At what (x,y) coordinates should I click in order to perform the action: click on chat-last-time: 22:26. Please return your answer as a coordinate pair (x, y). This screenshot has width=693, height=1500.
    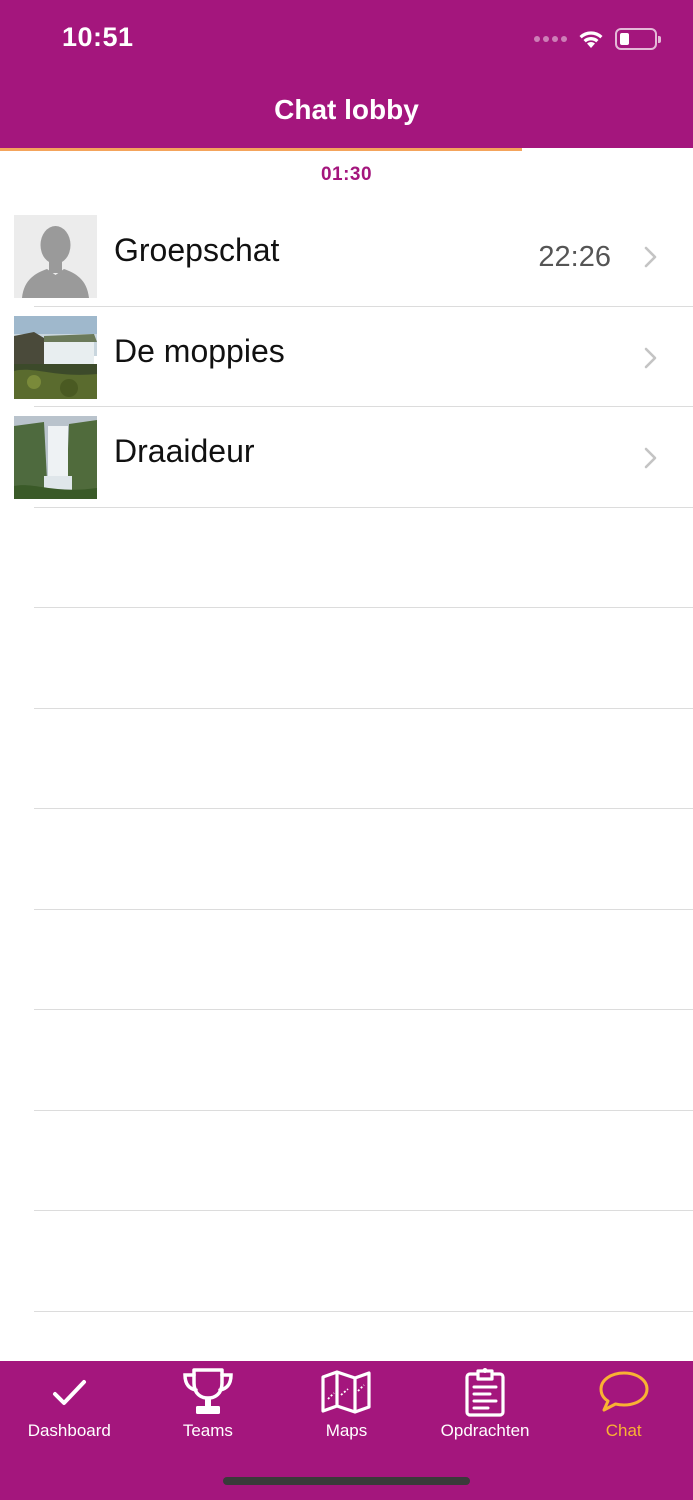
    Looking at the image, I should click on (574, 257).